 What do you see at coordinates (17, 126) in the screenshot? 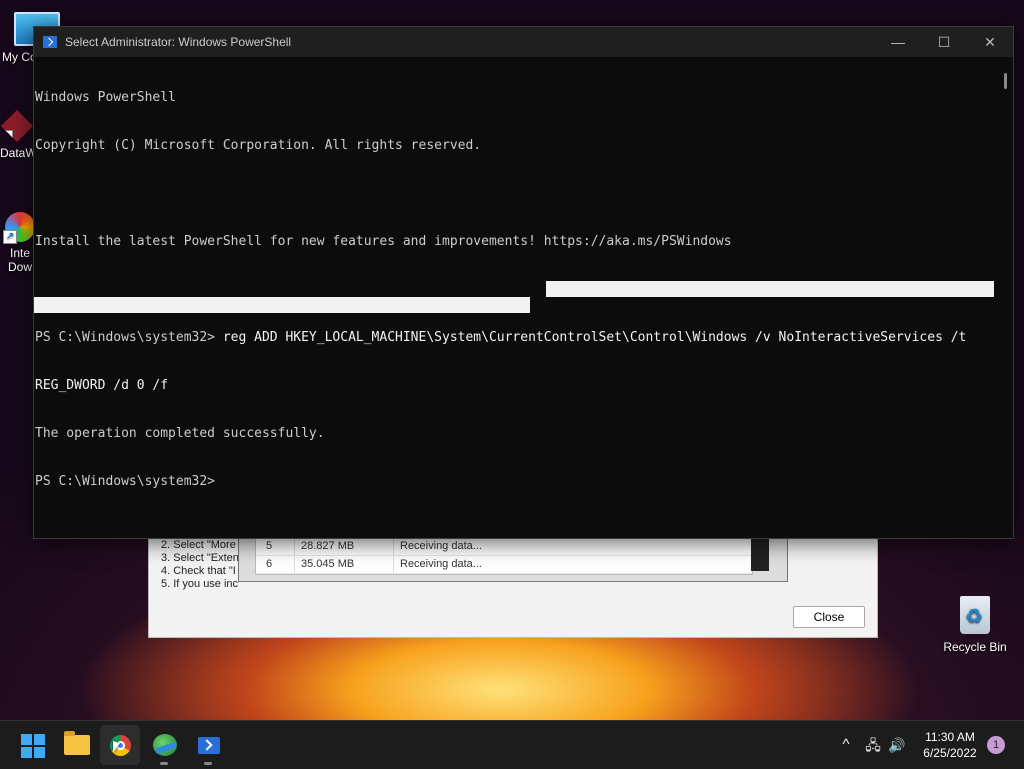
I see `database-icon: ↗` at bounding box center [17, 126].